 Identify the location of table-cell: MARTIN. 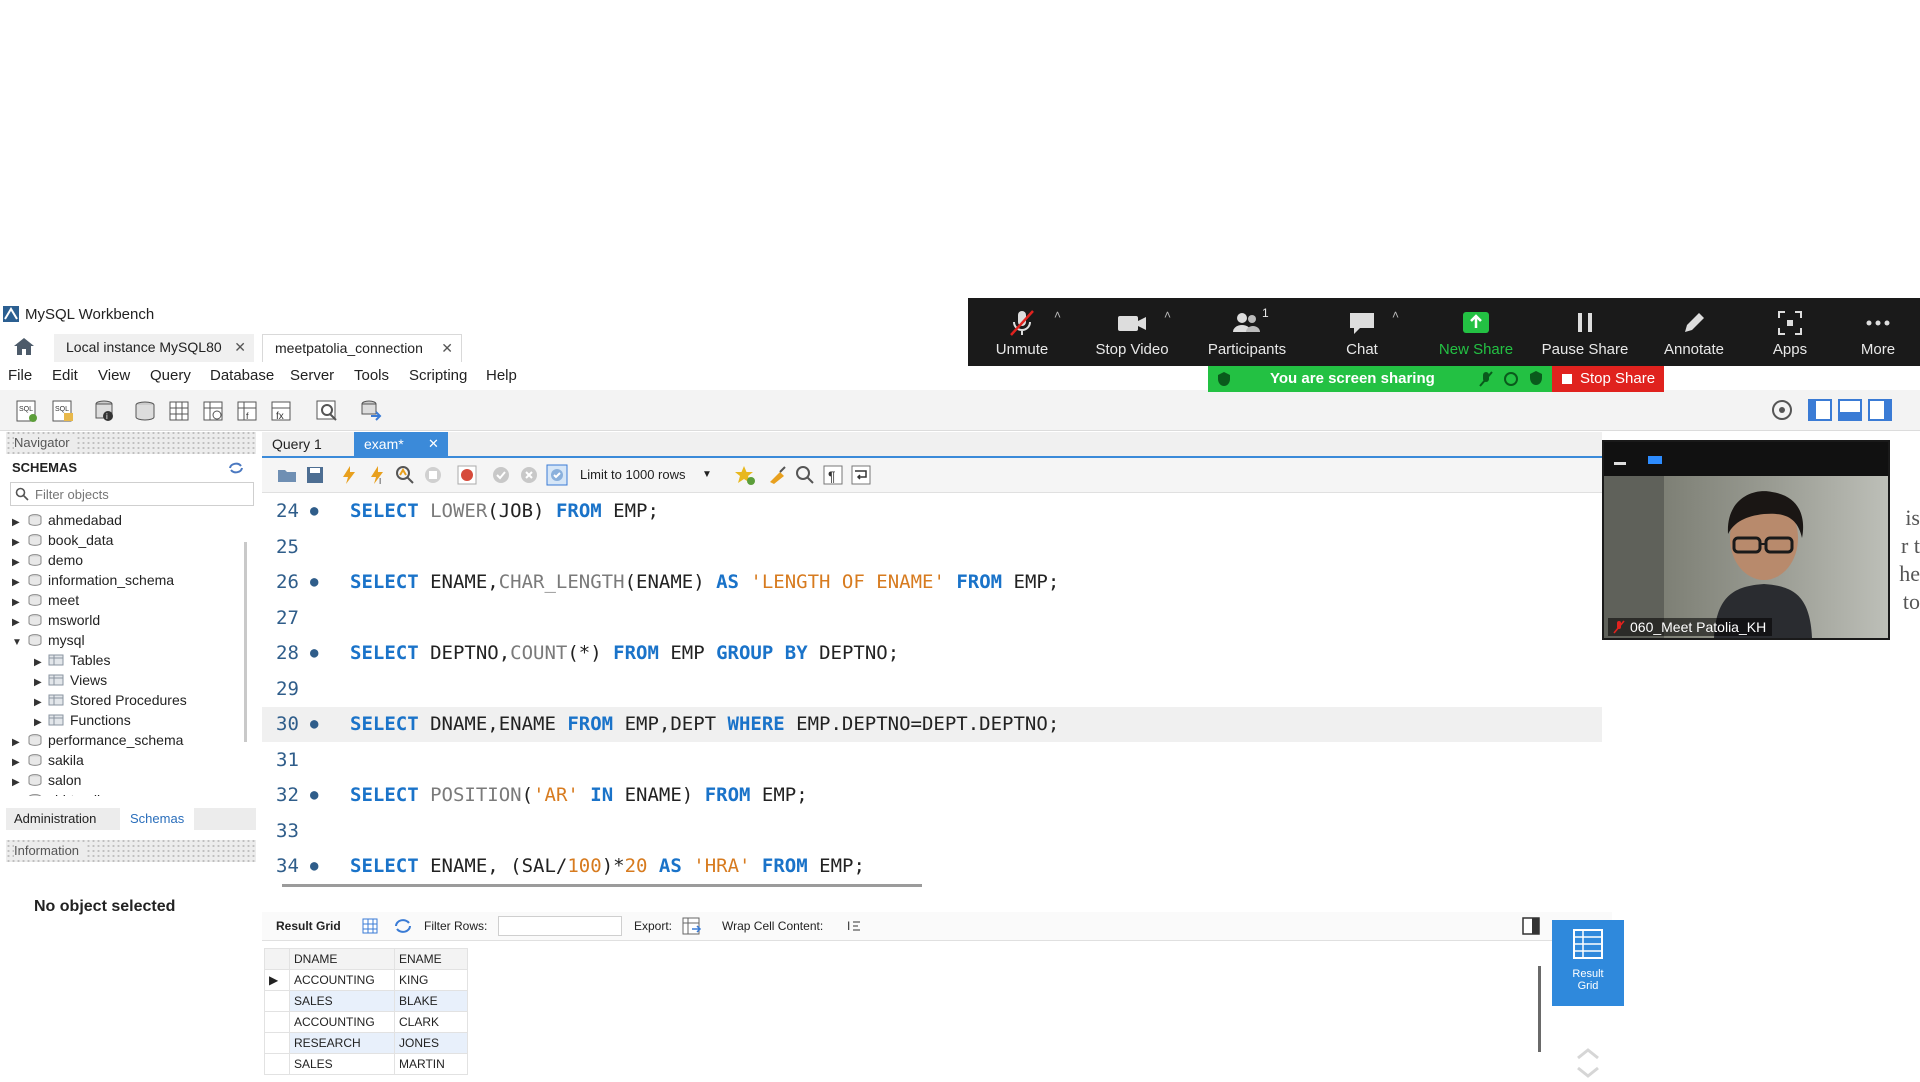
(431, 1064).